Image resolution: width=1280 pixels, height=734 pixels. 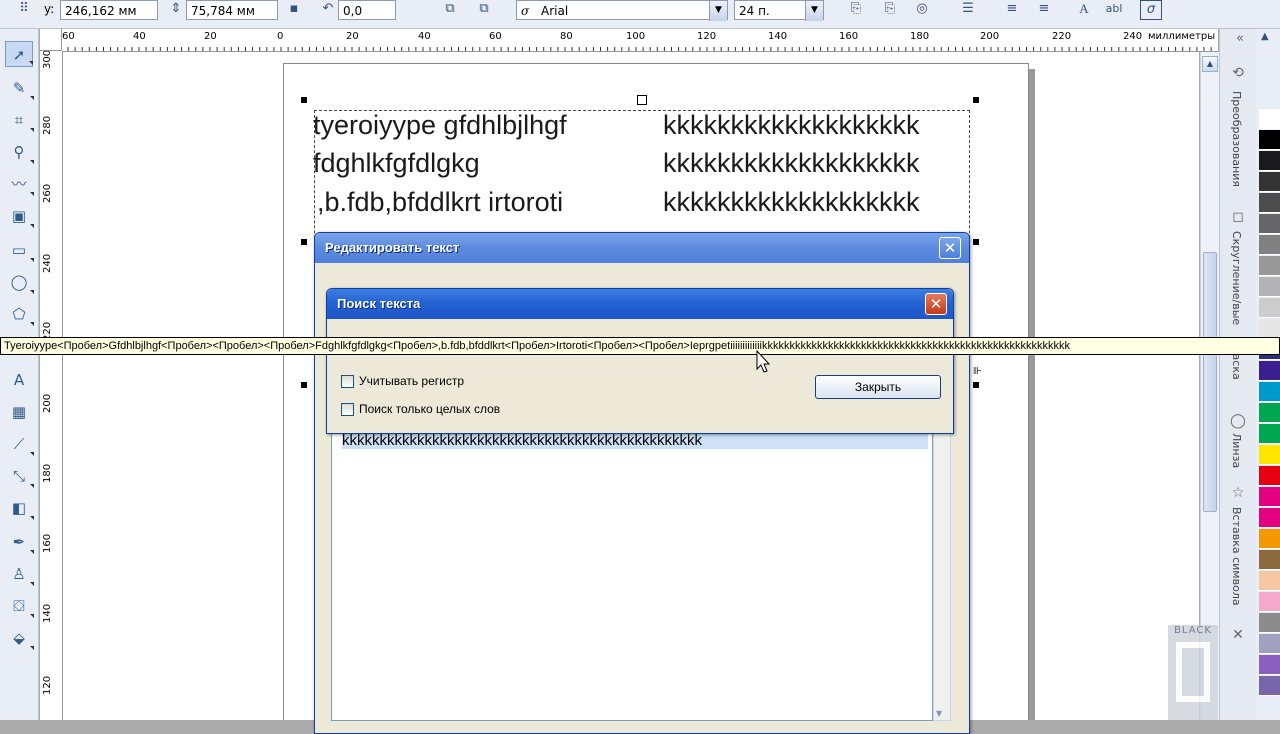 I want to click on grid-icon: ⠿, so click(x=24, y=9).